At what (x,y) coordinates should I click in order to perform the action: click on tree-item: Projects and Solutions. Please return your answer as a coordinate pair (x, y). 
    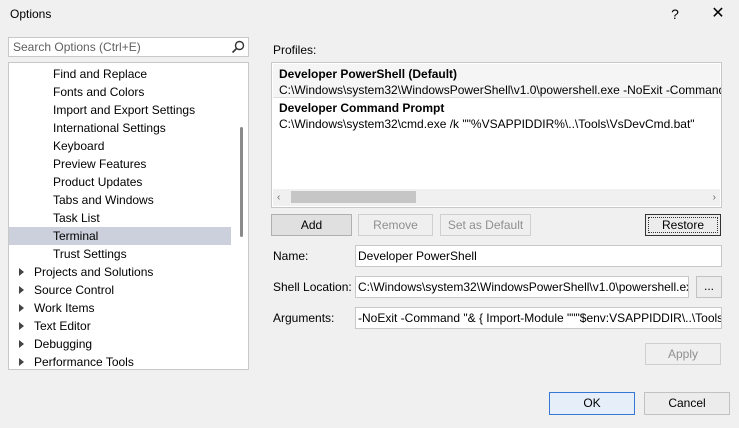
    Looking at the image, I should click on (120, 272).